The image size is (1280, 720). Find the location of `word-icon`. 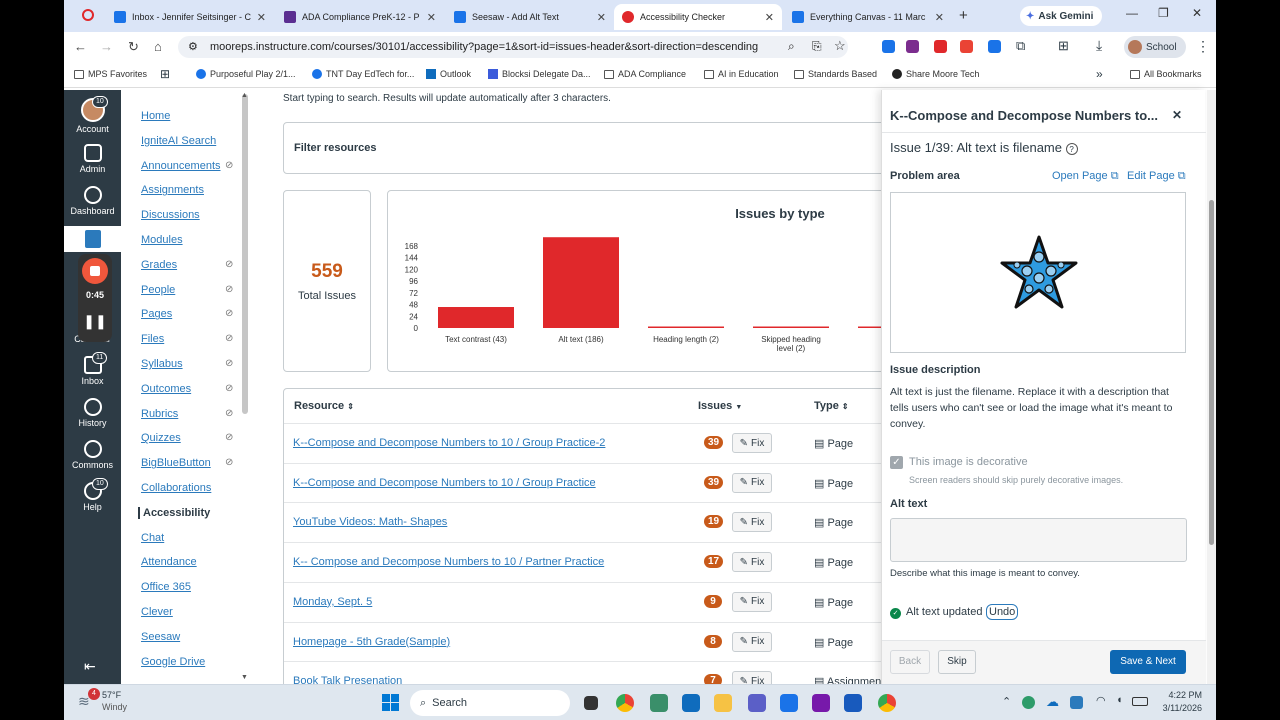

word-icon is located at coordinates (853, 703).